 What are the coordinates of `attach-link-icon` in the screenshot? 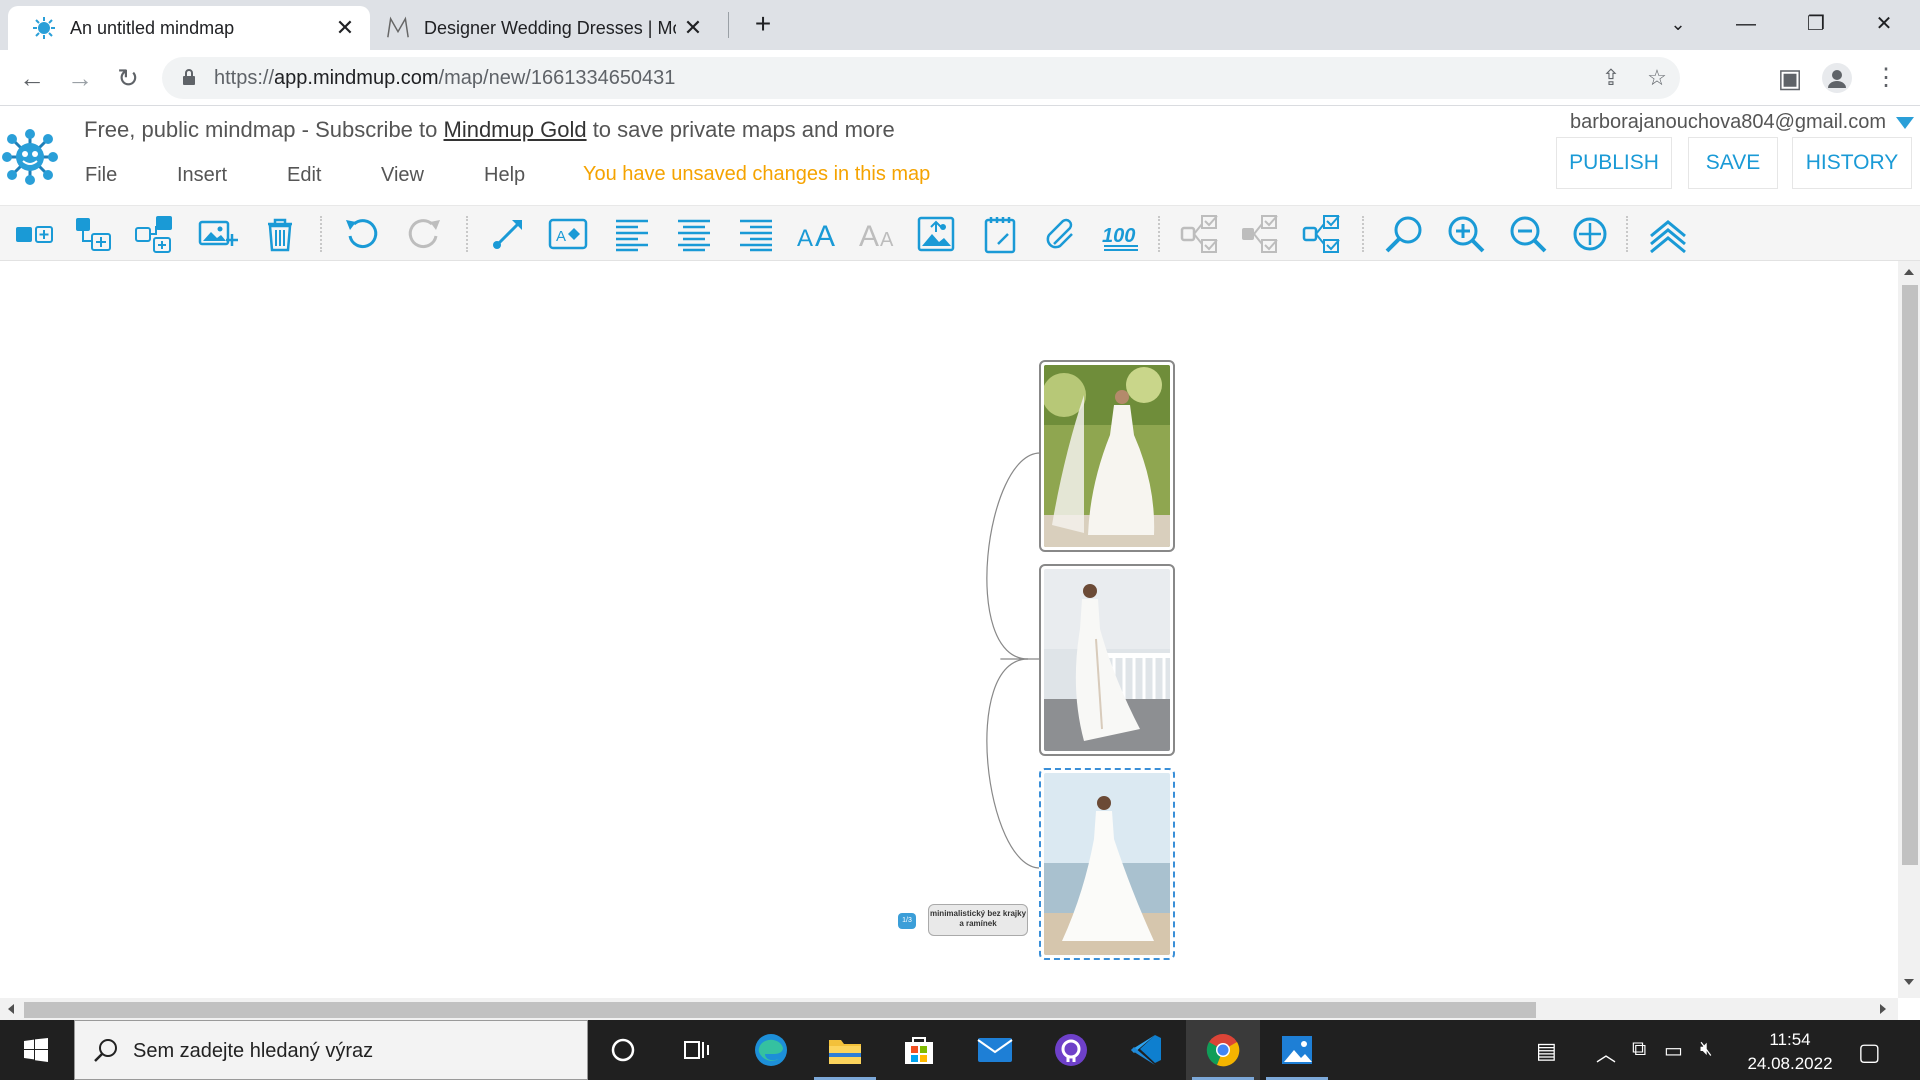 It's located at (1060, 234).